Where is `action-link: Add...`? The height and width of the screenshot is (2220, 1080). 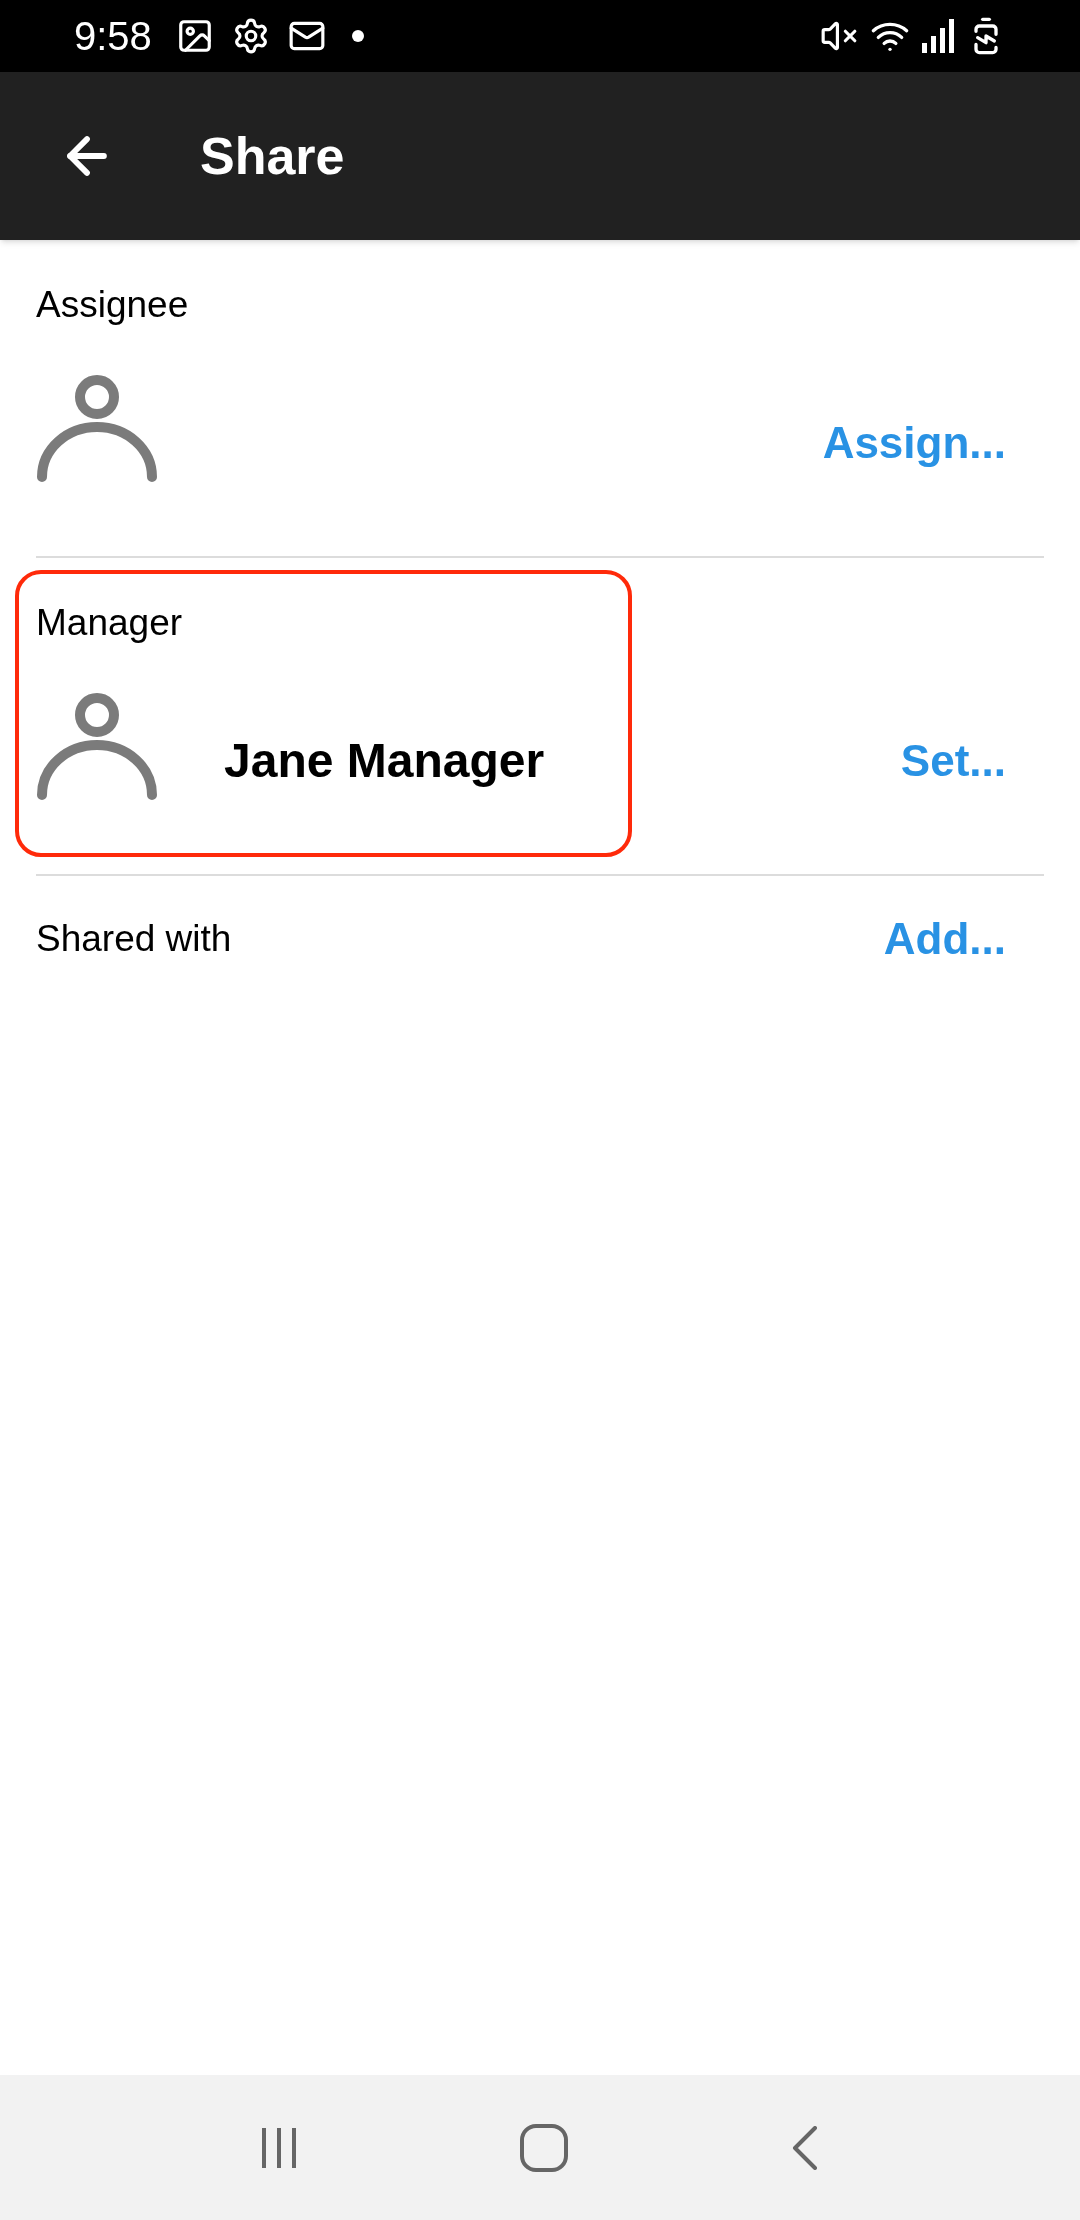
action-link: Add... is located at coordinates (944, 939).